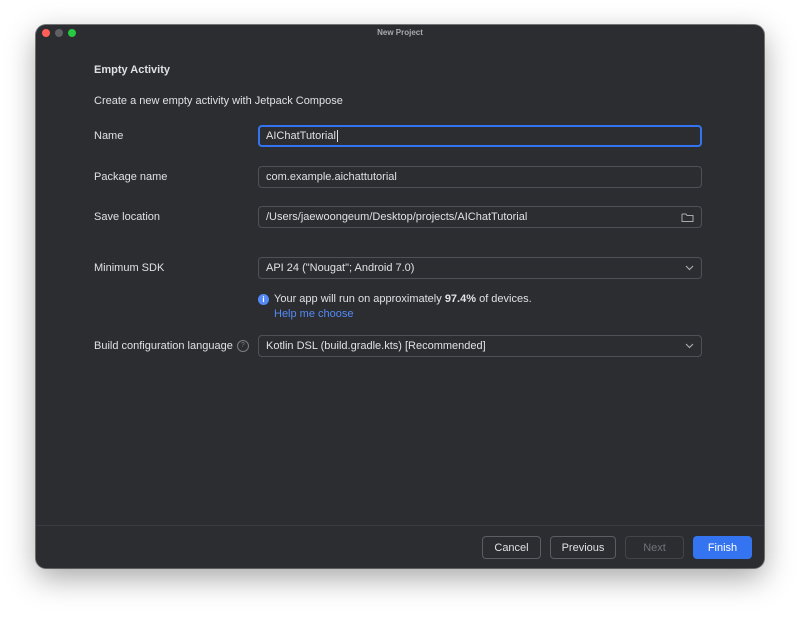 This screenshot has height=617, width=800. I want to click on package-name-label: Package name, so click(131, 177).